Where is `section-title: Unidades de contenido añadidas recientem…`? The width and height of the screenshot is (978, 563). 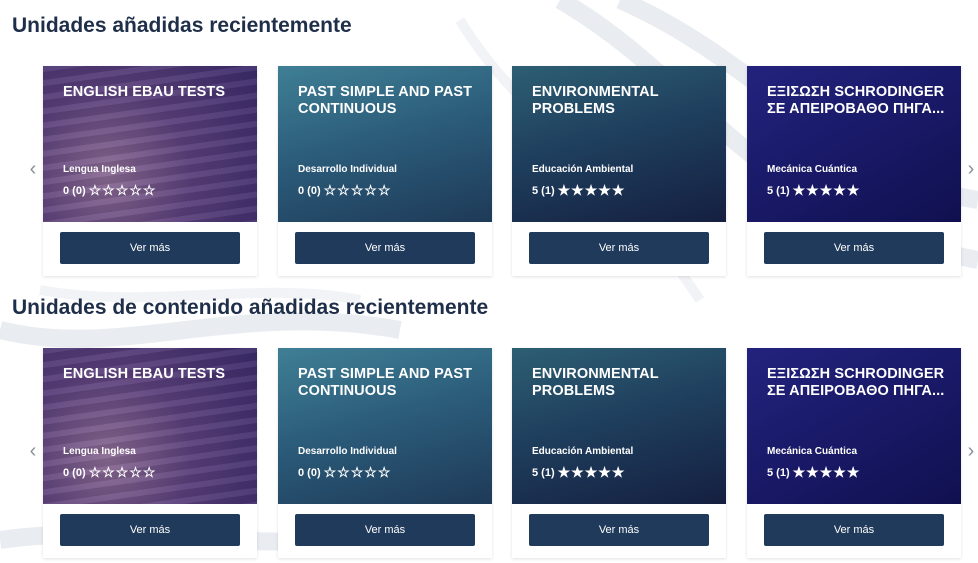
section-title: Unidades de contenido añadidas recientem… is located at coordinates (250, 307).